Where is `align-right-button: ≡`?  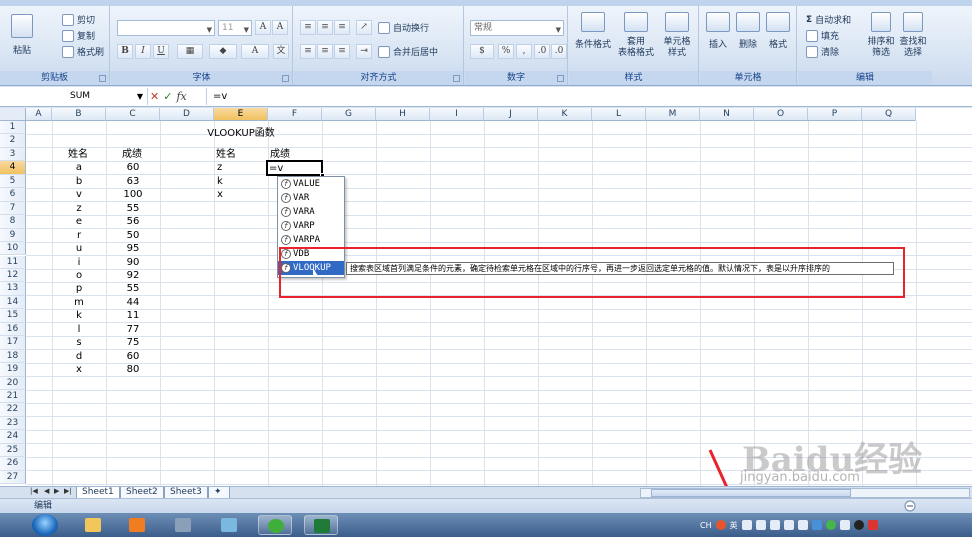
align-right-button: ≡ is located at coordinates (342, 51).